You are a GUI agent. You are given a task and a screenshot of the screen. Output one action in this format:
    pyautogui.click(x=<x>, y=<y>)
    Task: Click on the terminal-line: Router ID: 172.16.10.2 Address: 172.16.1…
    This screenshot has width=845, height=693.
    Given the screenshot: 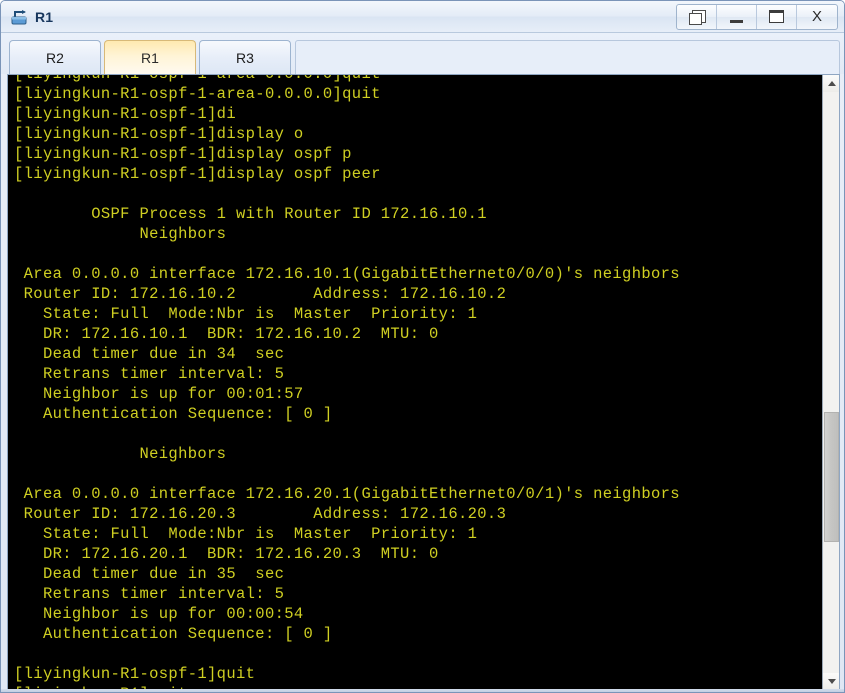 What is the action you would take?
    pyautogui.click(x=260, y=294)
    